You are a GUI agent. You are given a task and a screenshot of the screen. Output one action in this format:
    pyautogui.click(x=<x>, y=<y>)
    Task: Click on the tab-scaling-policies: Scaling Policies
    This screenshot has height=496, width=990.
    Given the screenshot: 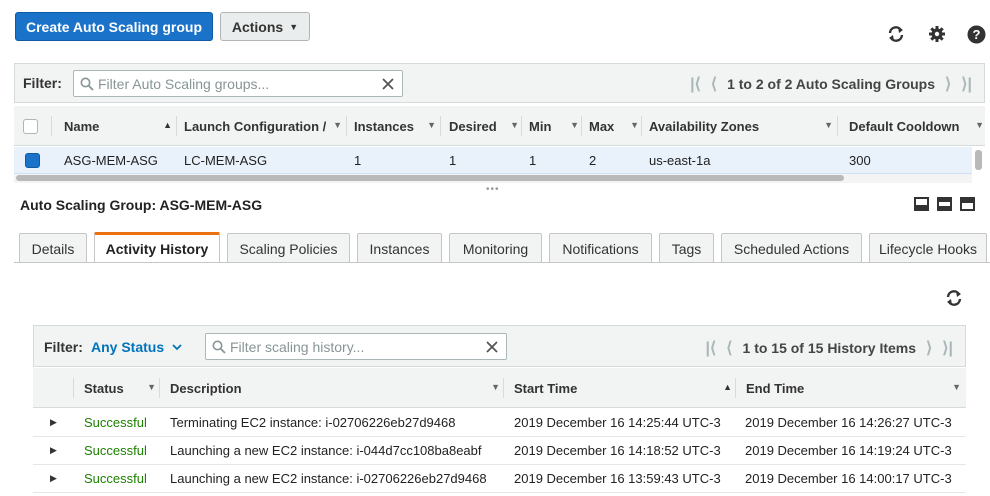 What is the action you would take?
    pyautogui.click(x=288, y=248)
    